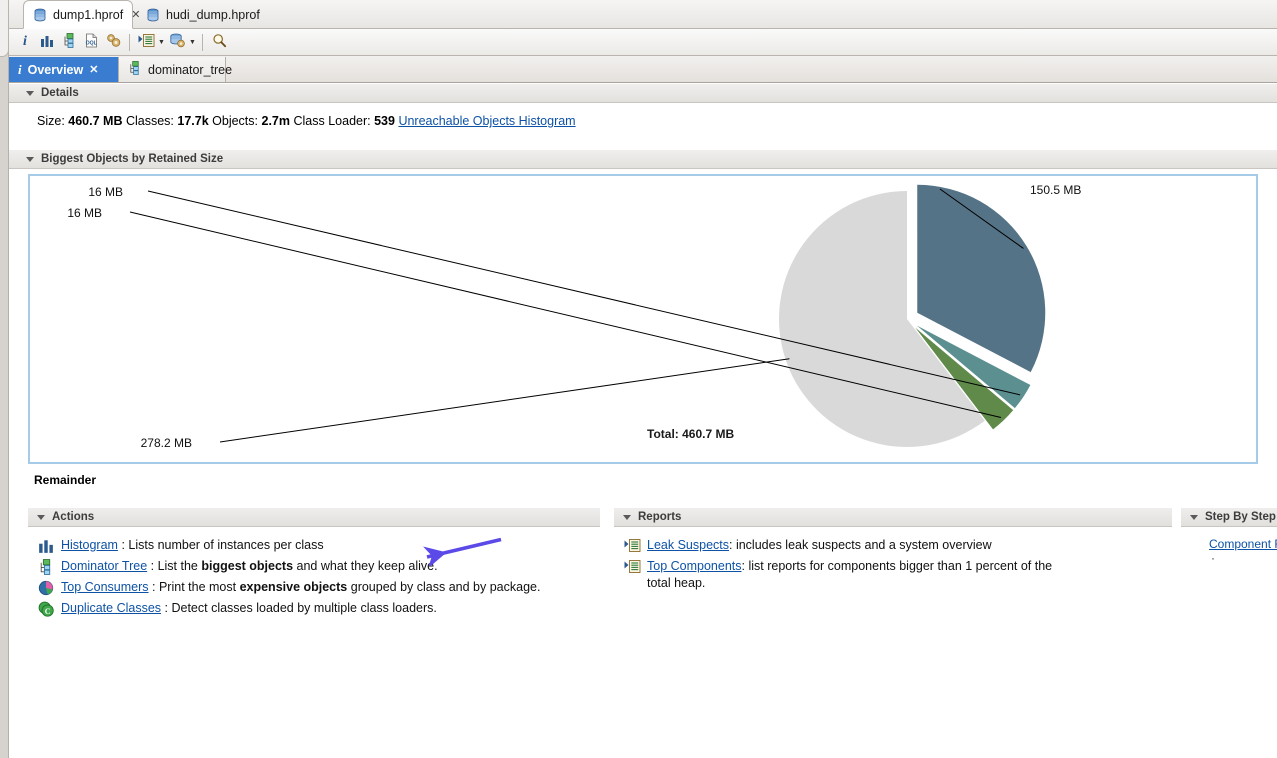 The height and width of the screenshot is (758, 1277). What do you see at coordinates (175, 69) in the screenshot?
I see `tab-dominator-tree: dominator_tree` at bounding box center [175, 69].